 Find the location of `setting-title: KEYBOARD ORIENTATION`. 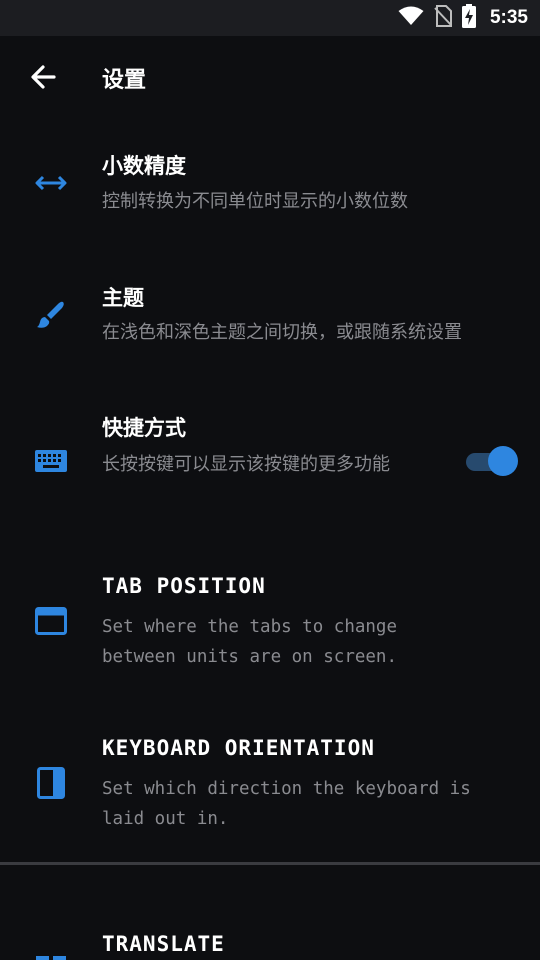

setting-title: KEYBOARD ORIENTATION is located at coordinates (238, 748).